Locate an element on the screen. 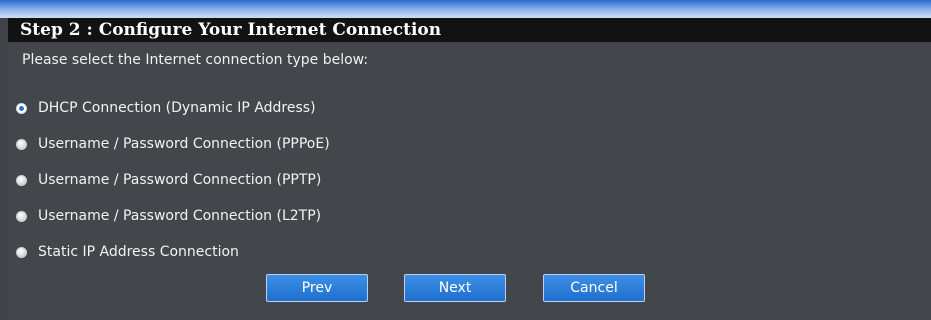 This screenshot has width=931, height=320. radio-pptp is located at coordinates (21, 180).